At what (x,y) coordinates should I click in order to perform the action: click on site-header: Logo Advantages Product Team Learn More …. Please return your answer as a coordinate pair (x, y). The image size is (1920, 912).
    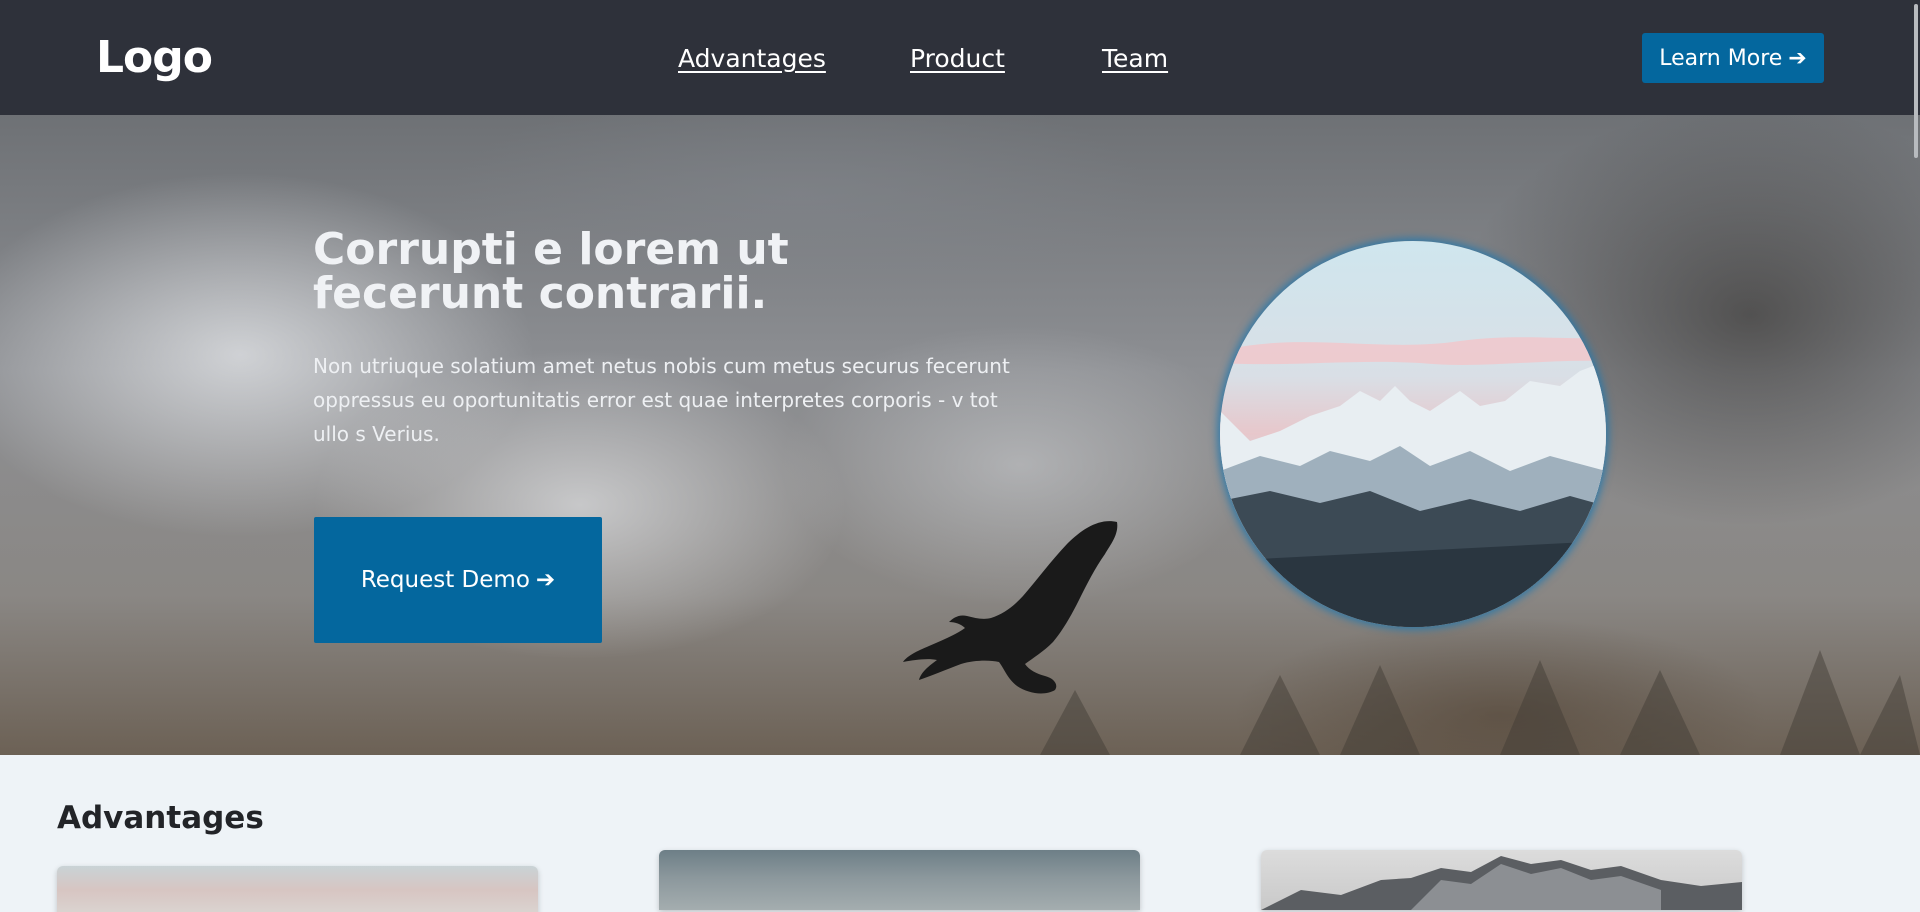
    Looking at the image, I should click on (960, 57).